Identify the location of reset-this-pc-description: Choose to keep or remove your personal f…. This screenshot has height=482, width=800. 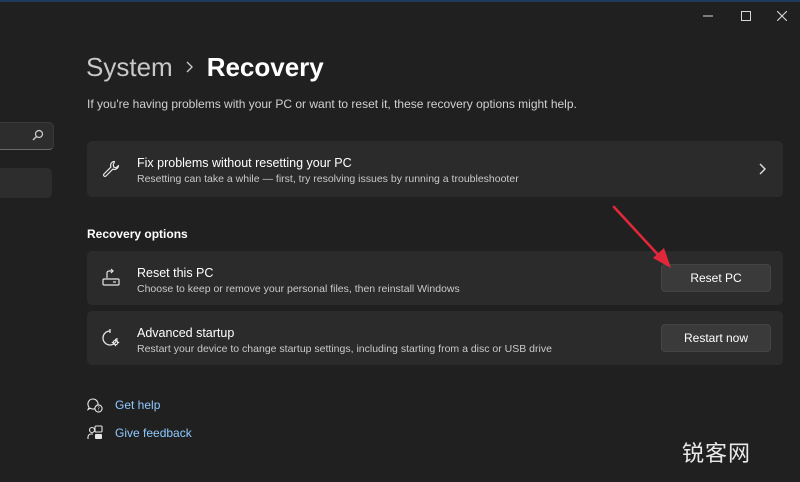
(298, 289).